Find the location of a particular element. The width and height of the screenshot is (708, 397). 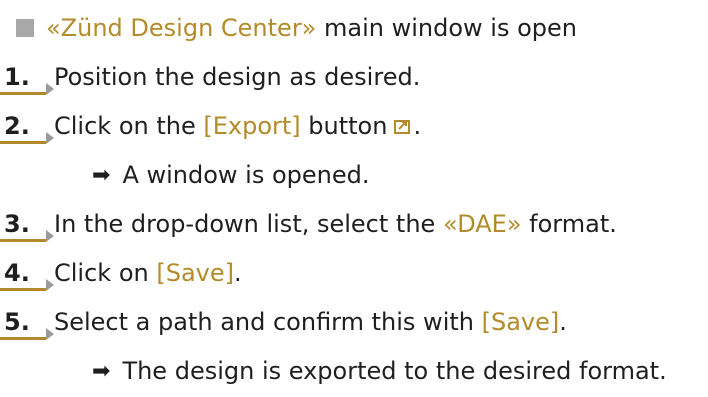

result-1: ➡ A window is opened. is located at coordinates (185, 175).